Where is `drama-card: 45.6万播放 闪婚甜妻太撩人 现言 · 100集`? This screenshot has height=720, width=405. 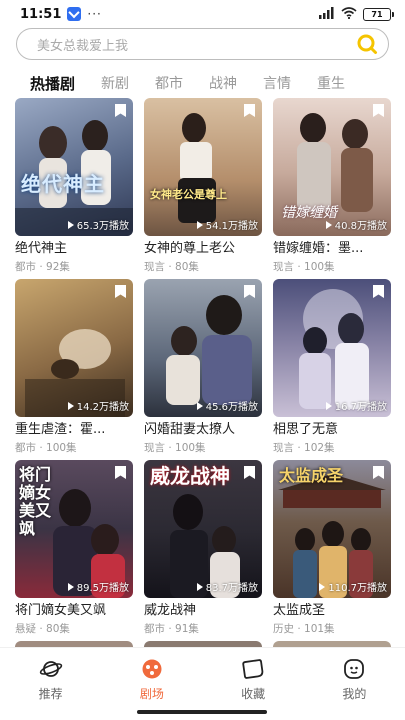
drama-card: 45.6万播放 闪婚甜妻太撩人 现言 · 100集 is located at coordinates (203, 369).